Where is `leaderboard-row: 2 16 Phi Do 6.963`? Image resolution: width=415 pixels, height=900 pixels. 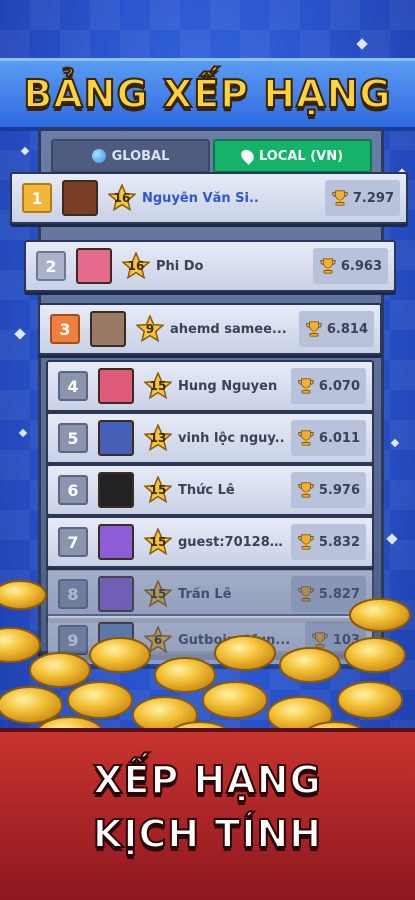 leaderboard-row: 2 16 Phi Do 6.963 is located at coordinates (210, 266).